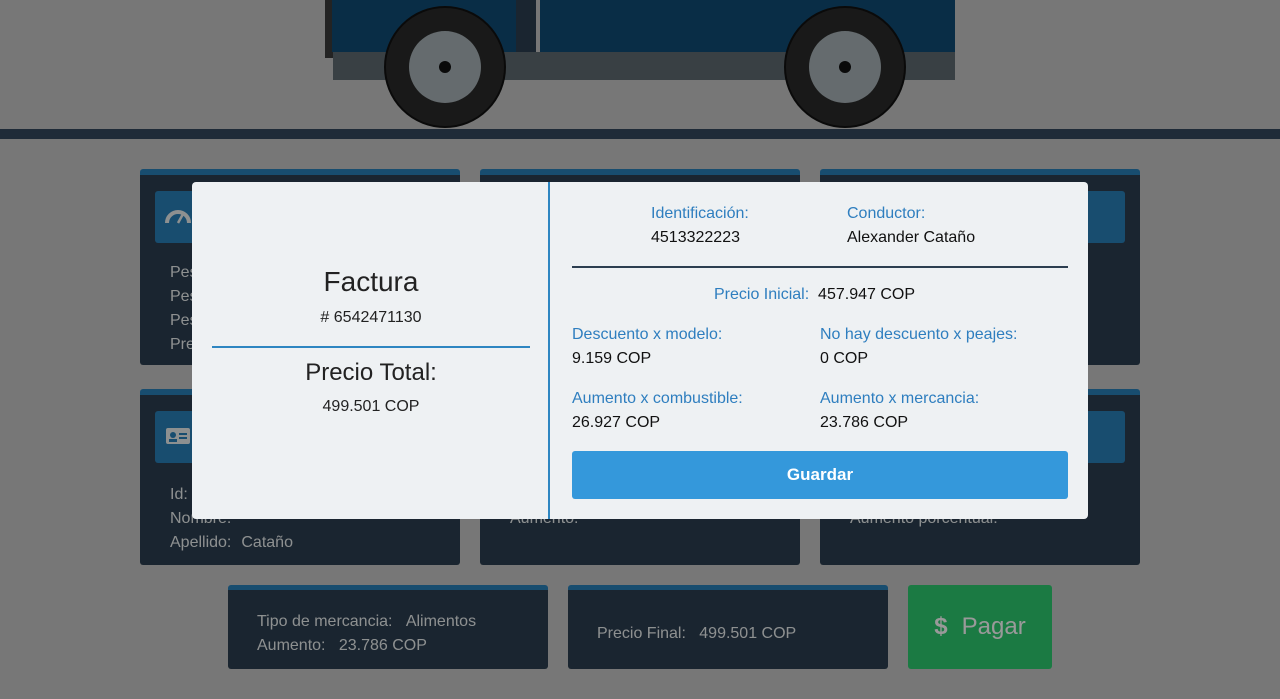 The image size is (1280, 699). Describe the element at coordinates (647, 347) in the screenshot. I see `model-discount-field: Descuento x modelo: 9.159 COP` at that location.